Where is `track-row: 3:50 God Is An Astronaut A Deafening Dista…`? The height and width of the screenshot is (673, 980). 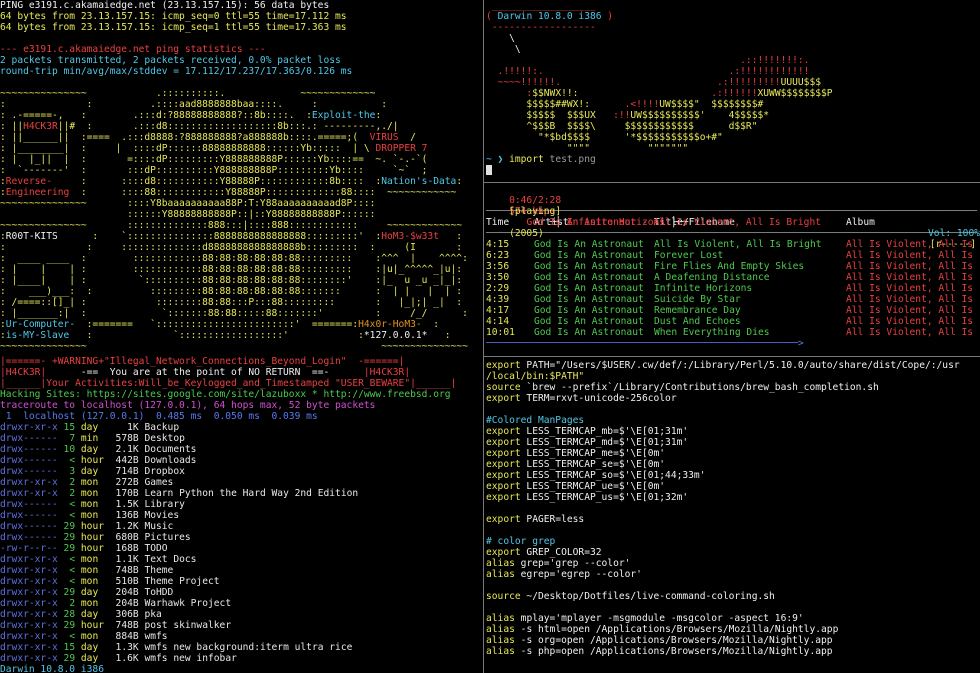 track-row: 3:50 God Is An Astronaut A Deafening Dista… is located at coordinates (733, 277).